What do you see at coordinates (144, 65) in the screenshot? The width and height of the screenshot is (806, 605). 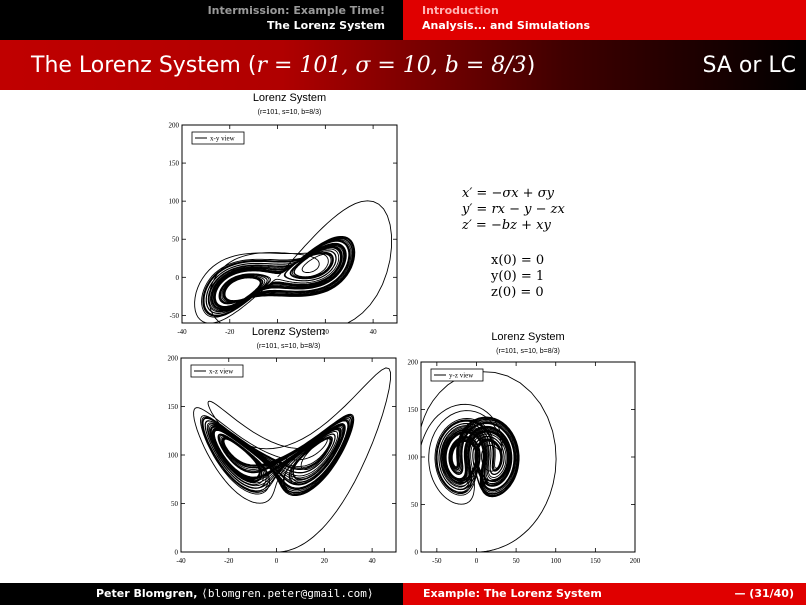 I see `slide-title-main: The Lorenz System (` at bounding box center [144, 65].